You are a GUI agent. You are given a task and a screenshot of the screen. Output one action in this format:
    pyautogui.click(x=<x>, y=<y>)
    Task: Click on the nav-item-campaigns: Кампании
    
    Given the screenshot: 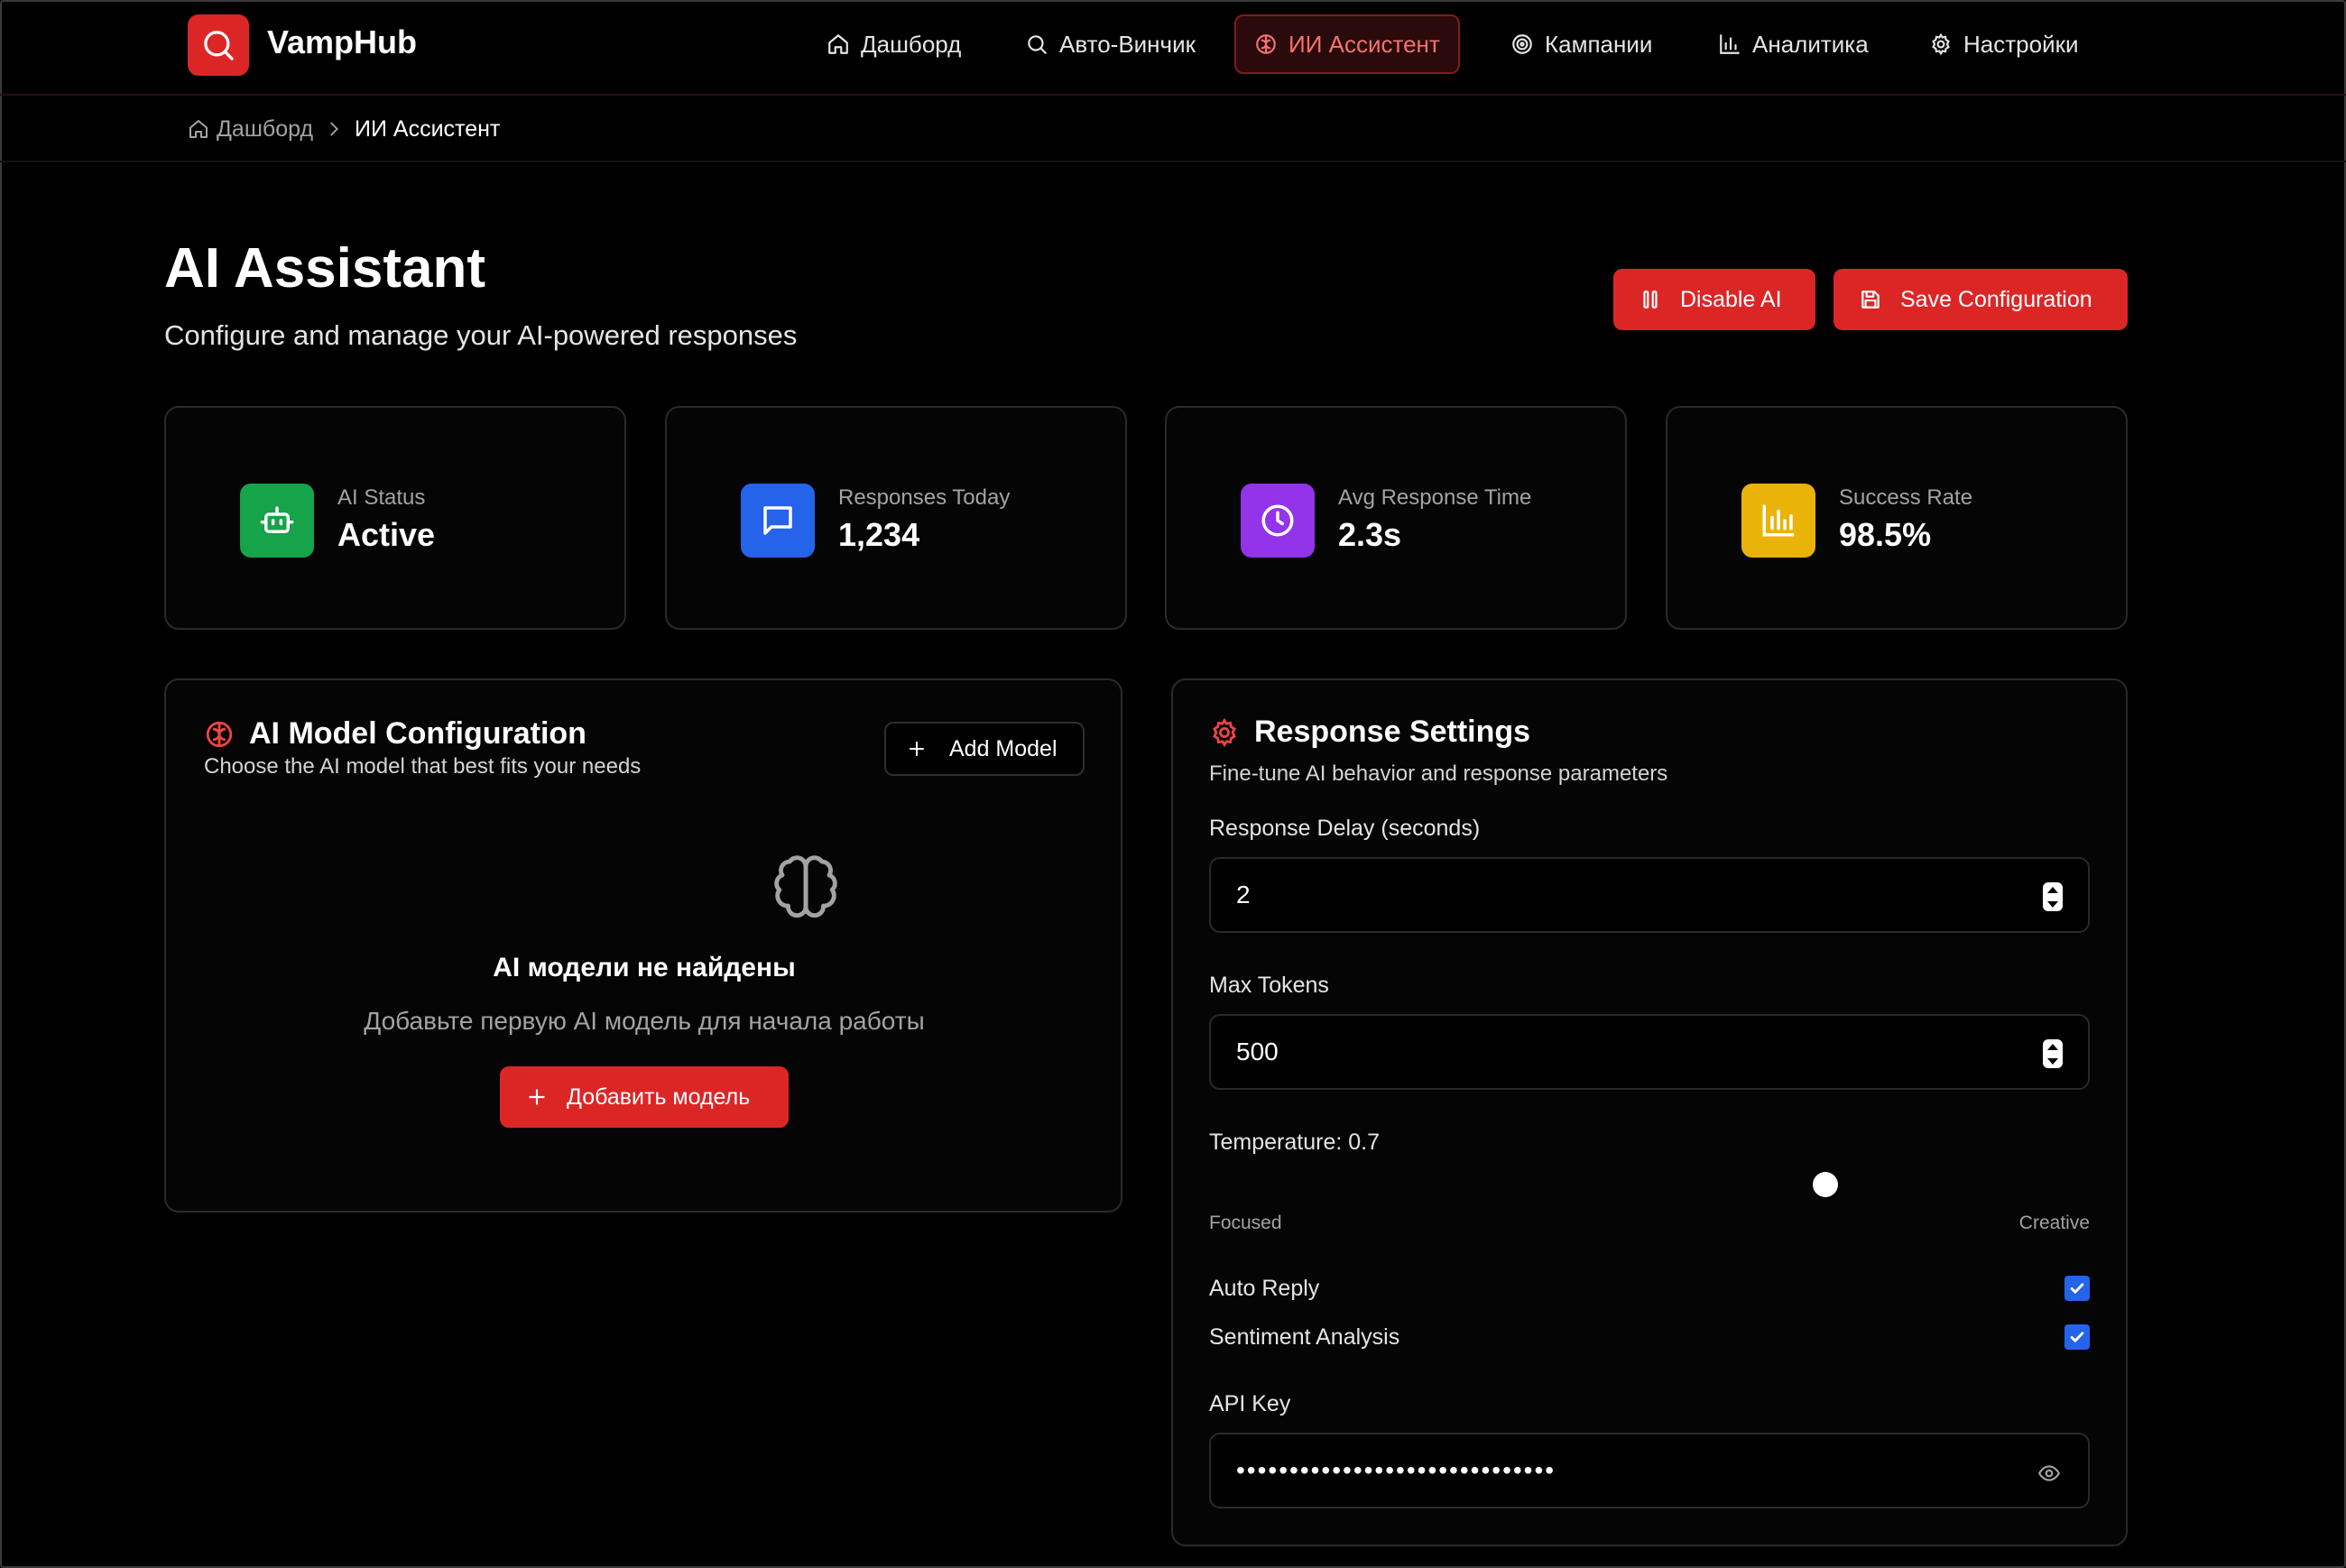 What is the action you would take?
    pyautogui.click(x=1581, y=44)
    